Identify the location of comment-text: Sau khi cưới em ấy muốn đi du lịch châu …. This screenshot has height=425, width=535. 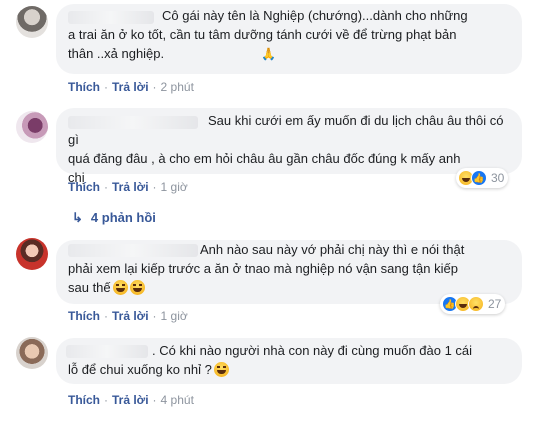
(286, 149).